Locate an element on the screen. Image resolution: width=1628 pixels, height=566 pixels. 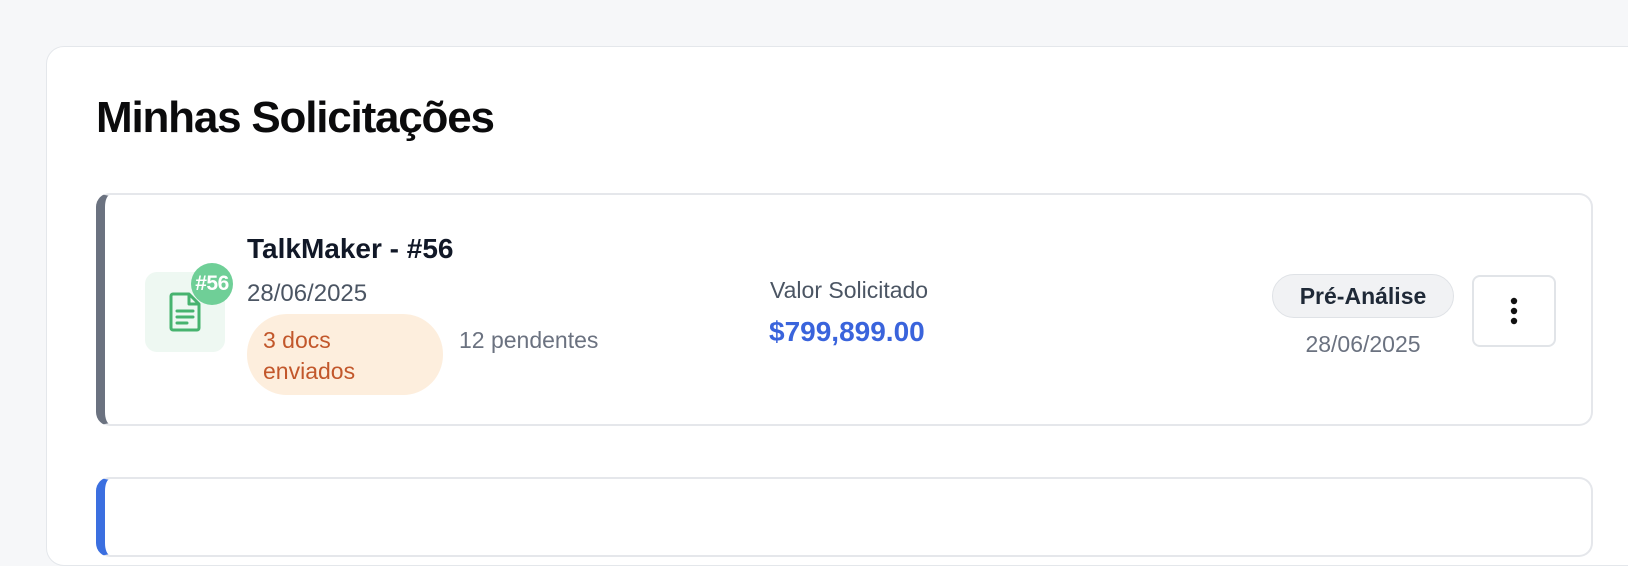
request-date: 28/06/2025 is located at coordinates (307, 293).